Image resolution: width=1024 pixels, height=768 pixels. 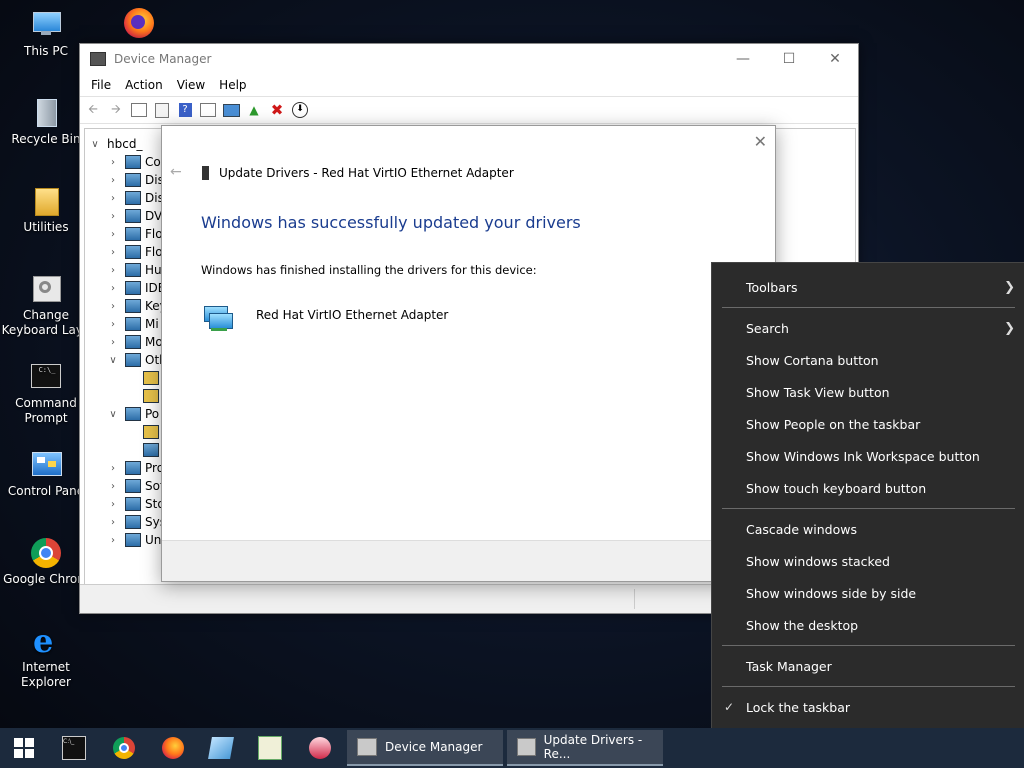 I want to click on tree-item-label: Flo, so click(x=154, y=234).